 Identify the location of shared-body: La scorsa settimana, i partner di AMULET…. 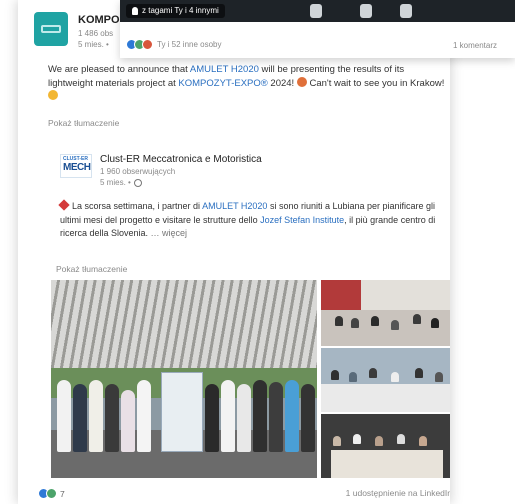
(254, 220).